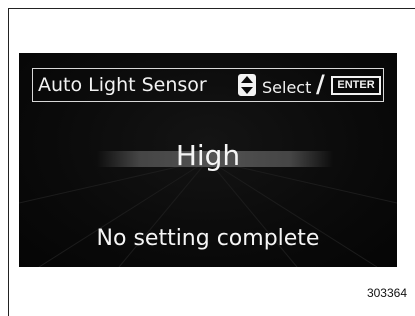 Image resolution: width=415 pixels, height=316 pixels. Describe the element at coordinates (211, 8) in the screenshot. I see `figure-frame-top` at that location.